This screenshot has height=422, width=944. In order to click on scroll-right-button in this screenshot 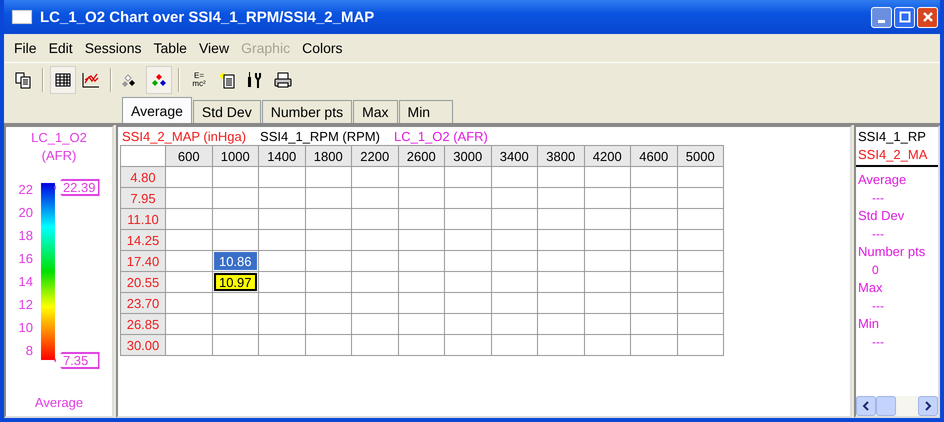, I will do `click(928, 406)`.